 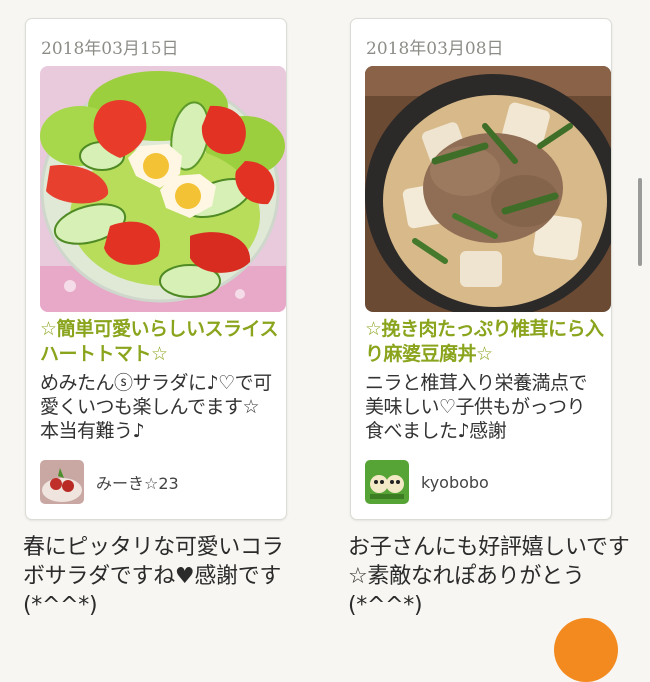 What do you see at coordinates (156, 407) in the screenshot?
I see `report-description: めみたんⓢサラダに♪♡で可愛くいつも楽しんでます☆本当有難う♪` at bounding box center [156, 407].